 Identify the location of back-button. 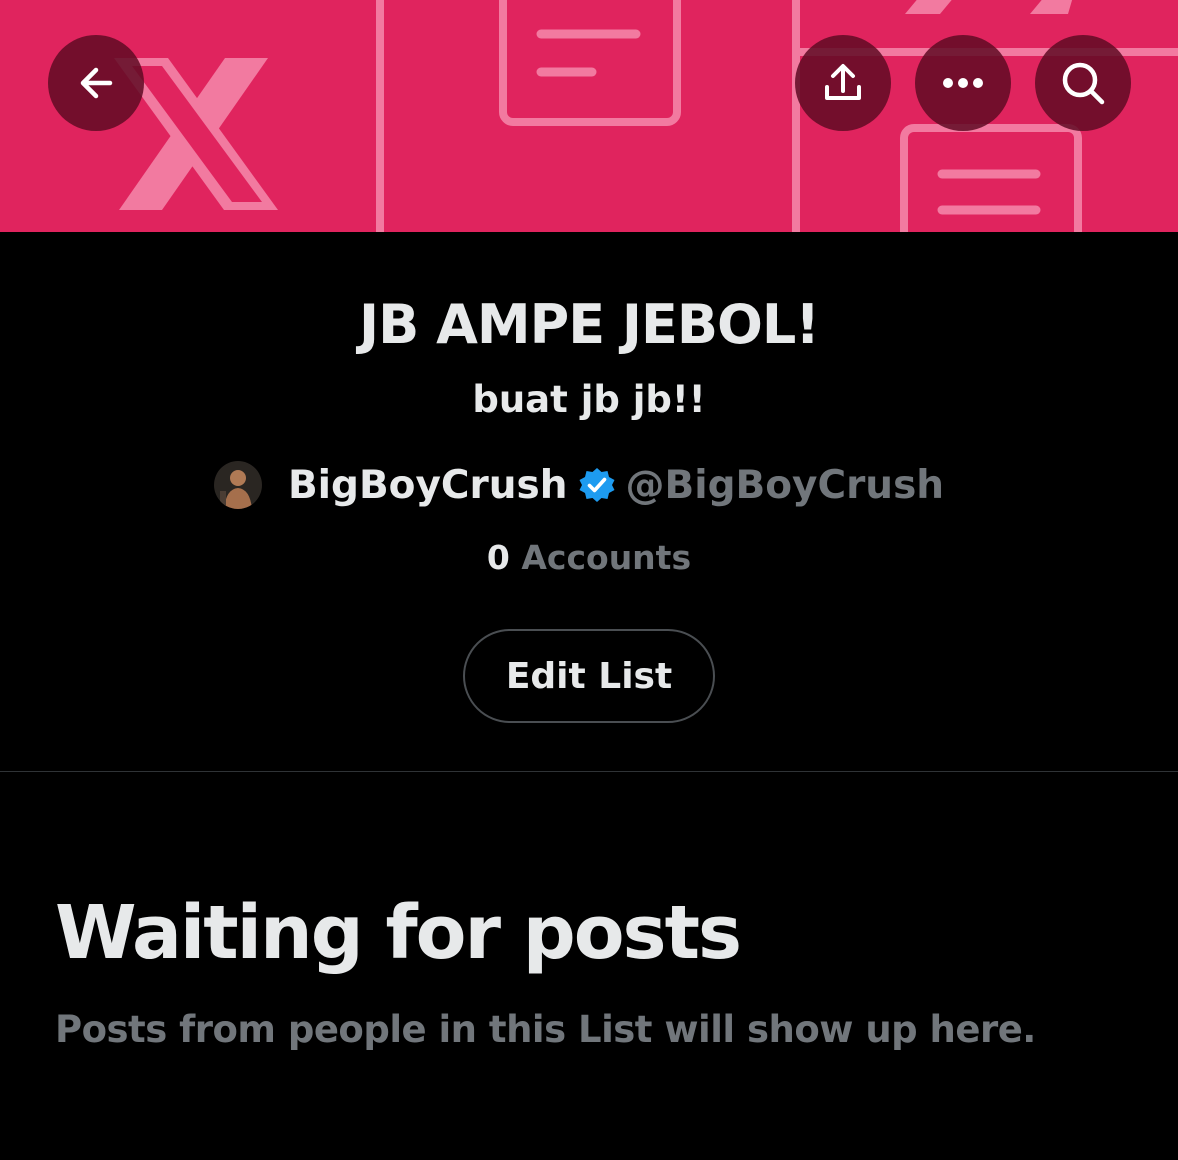
(96, 83).